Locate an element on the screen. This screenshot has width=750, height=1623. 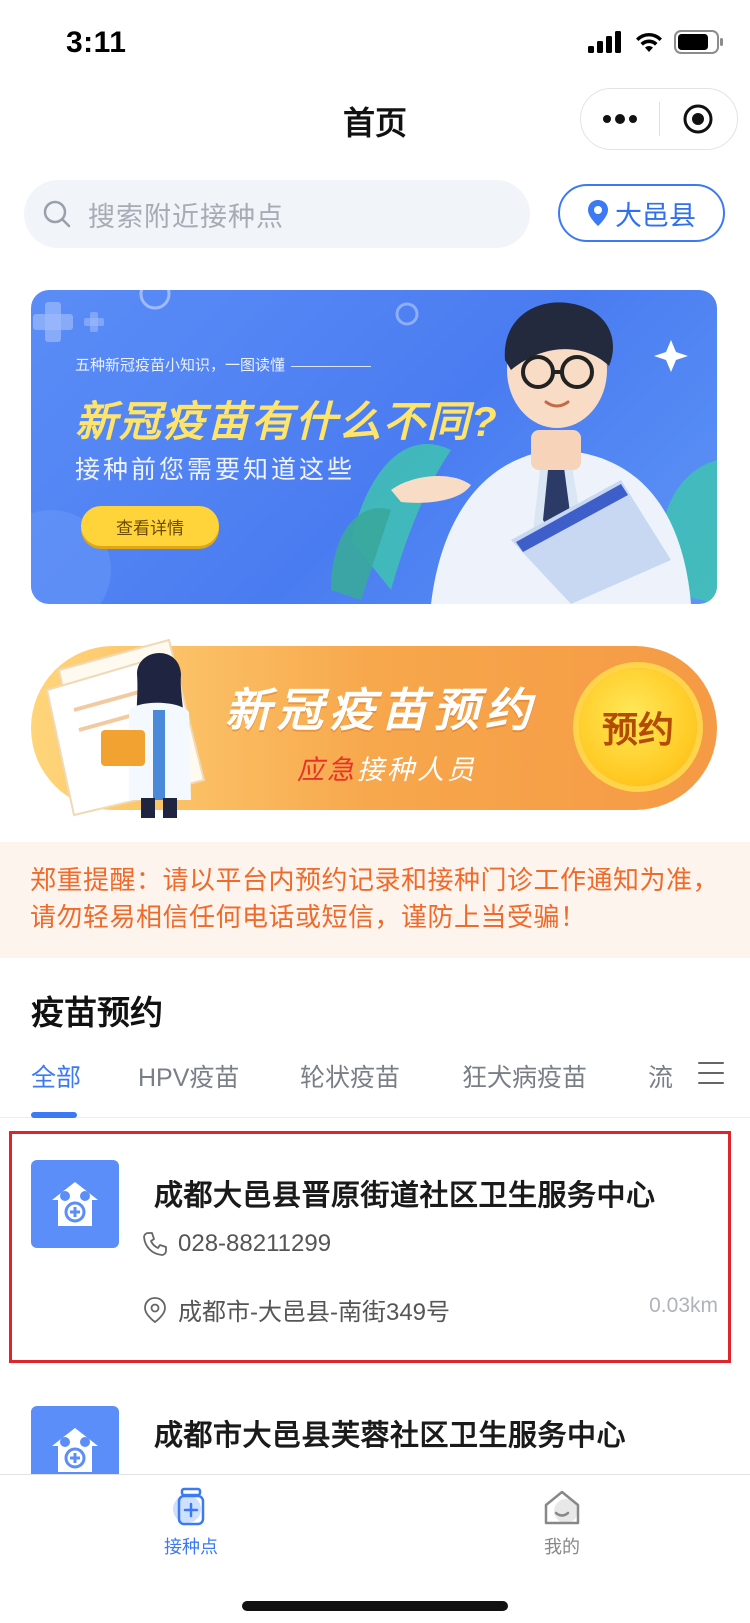
status-icons is located at coordinates (656, 42).